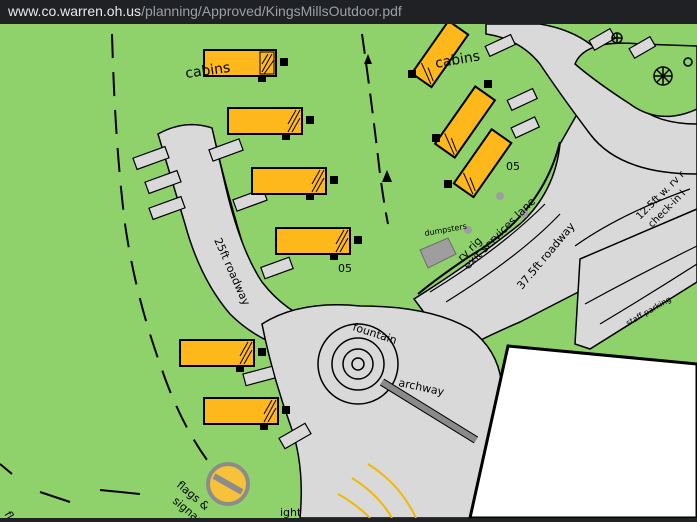 Image resolution: width=697 pixels, height=522 pixels. Describe the element at coordinates (663, 76) in the screenshot. I see `wheel-icon` at that location.